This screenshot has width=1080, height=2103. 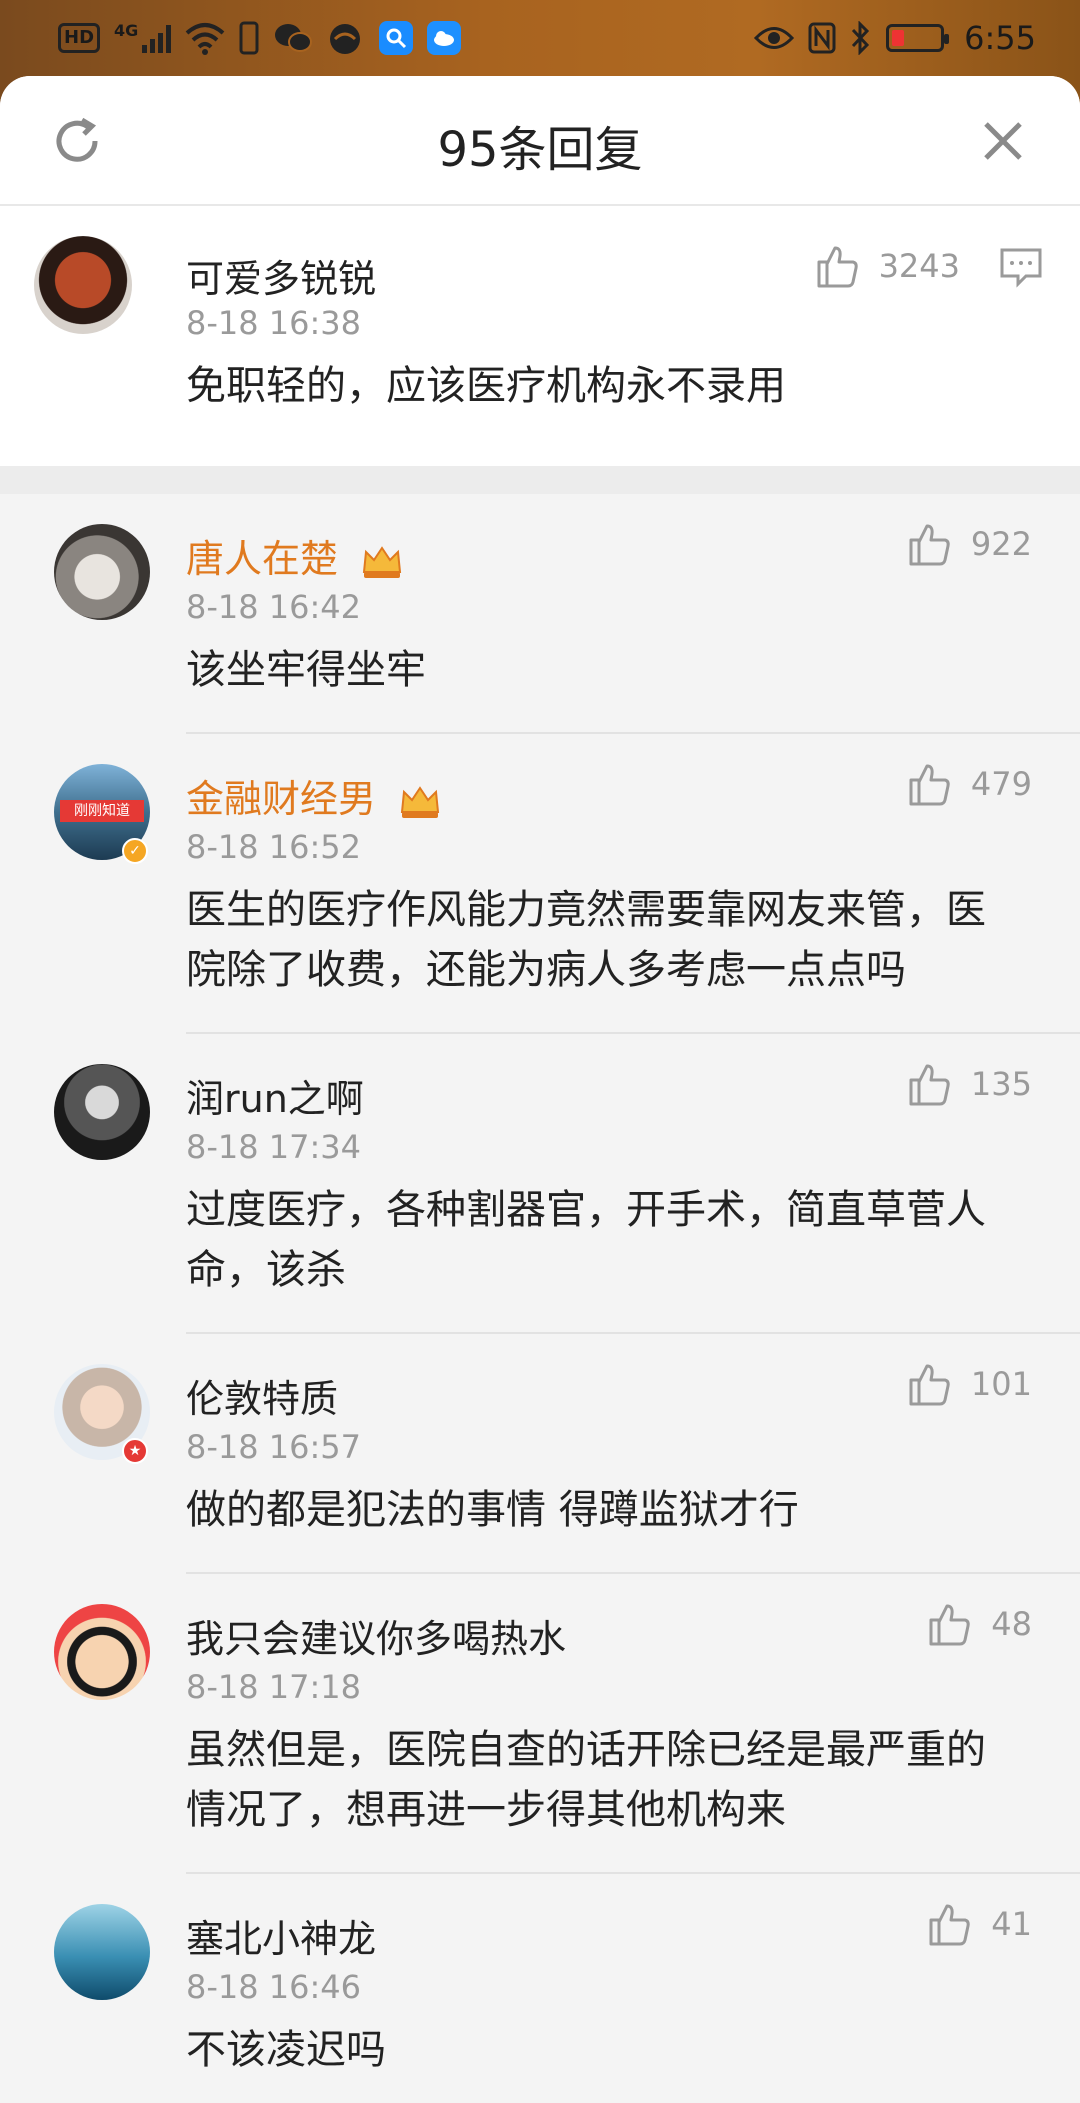 What do you see at coordinates (1011, 1624) in the screenshot?
I see `like-count: 48` at bounding box center [1011, 1624].